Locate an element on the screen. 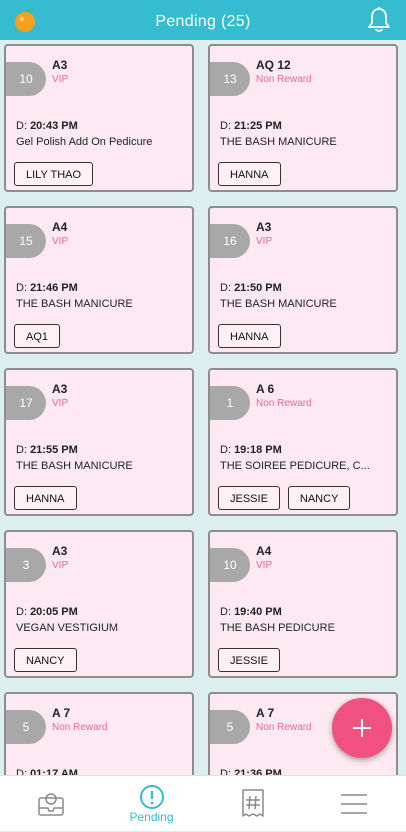 The width and height of the screenshot is (406, 832). queue-number-badge: 15 is located at coordinates (26, 241).